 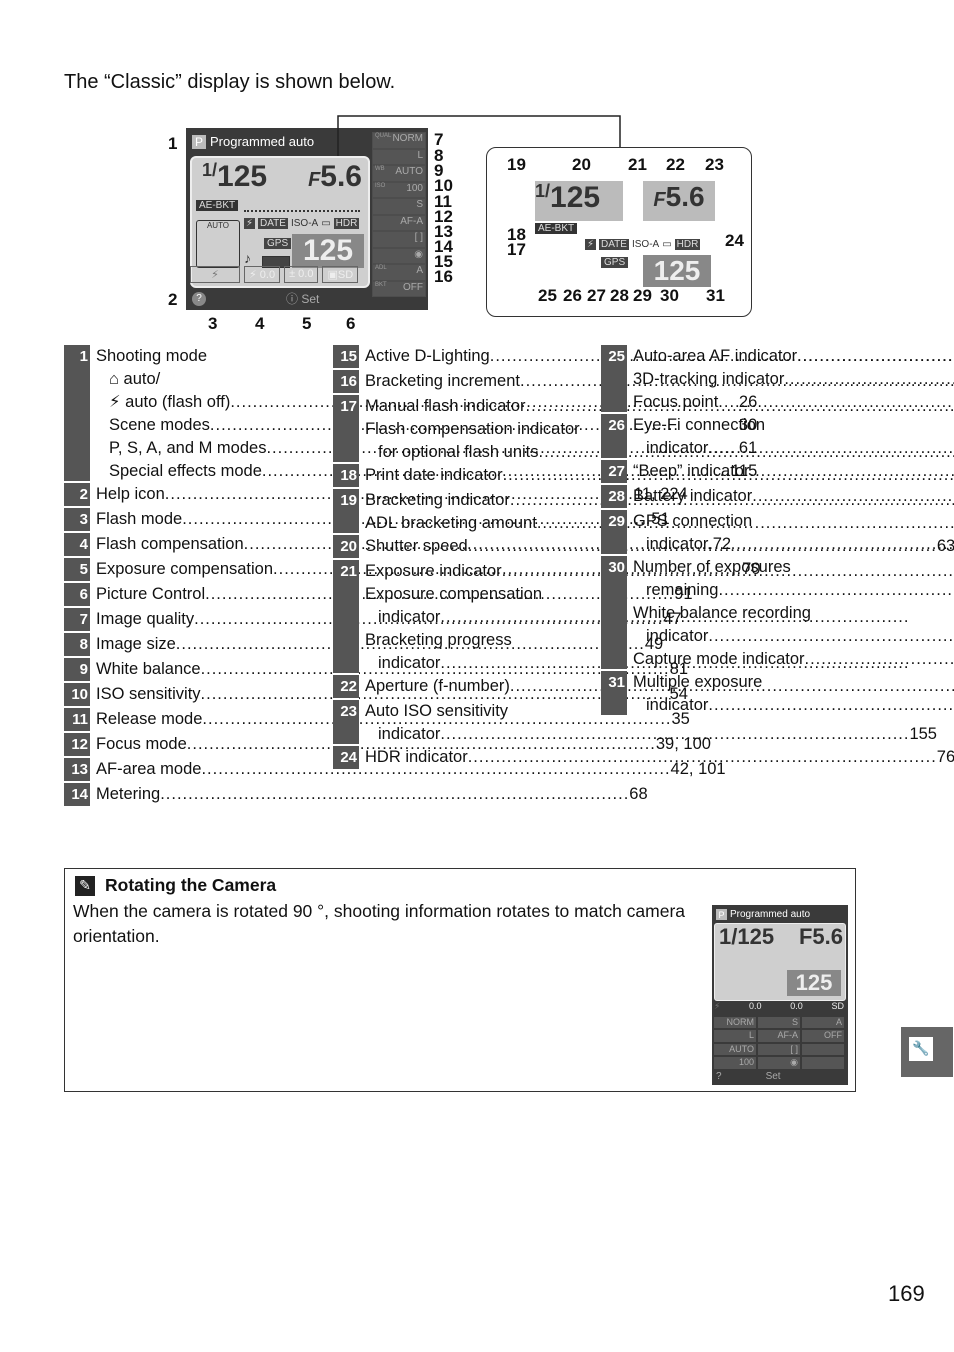 What do you see at coordinates (687, 244) in the screenshot?
I see `detail-hdr: HDR` at bounding box center [687, 244].